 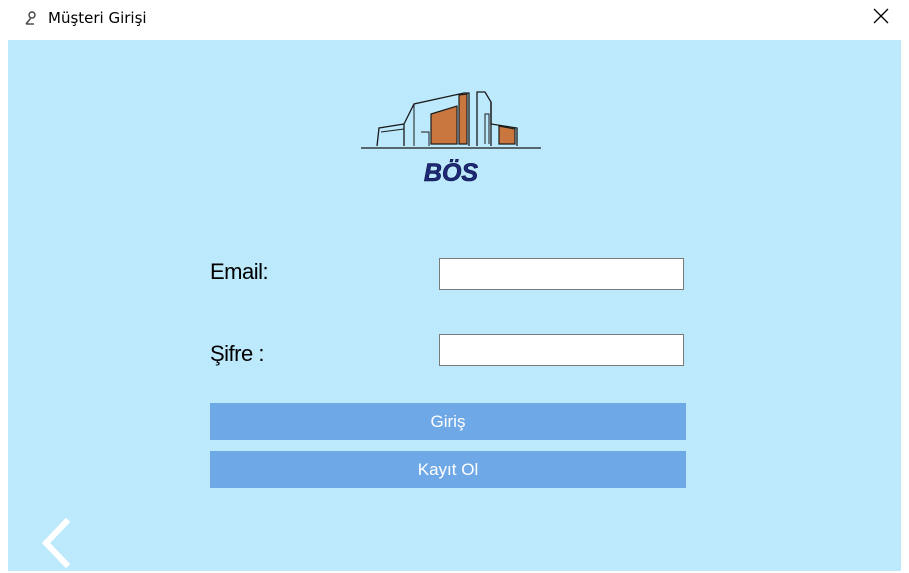 I want to click on back-button, so click(x=58, y=543).